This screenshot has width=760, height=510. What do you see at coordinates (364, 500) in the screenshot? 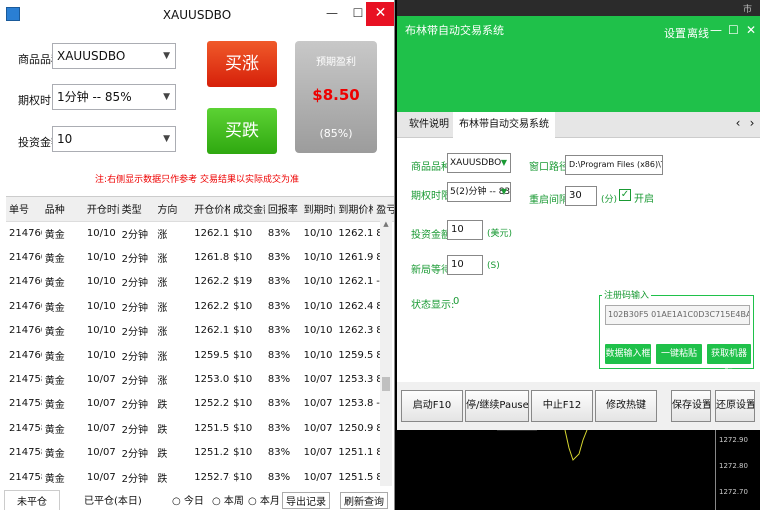
I see `refresh-button: 刷新查询` at bounding box center [364, 500].